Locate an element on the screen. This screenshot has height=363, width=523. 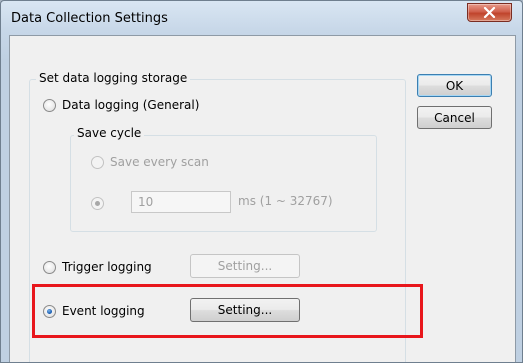
storage-group-legend: Set data logging storage is located at coordinates (113, 78).